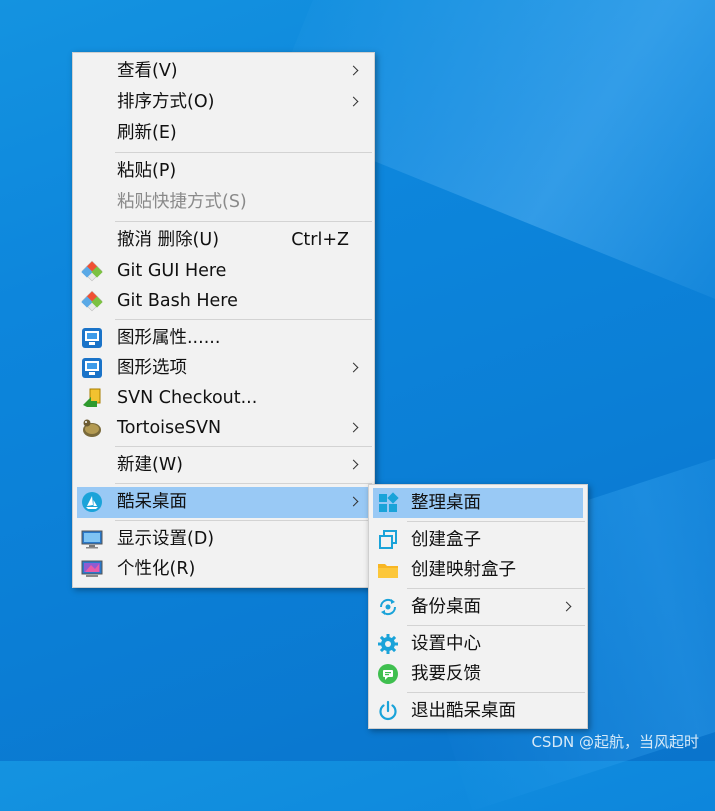  What do you see at coordinates (223, 368) in the screenshot?
I see `menu-item-graphics-options: 图形选项` at bounding box center [223, 368].